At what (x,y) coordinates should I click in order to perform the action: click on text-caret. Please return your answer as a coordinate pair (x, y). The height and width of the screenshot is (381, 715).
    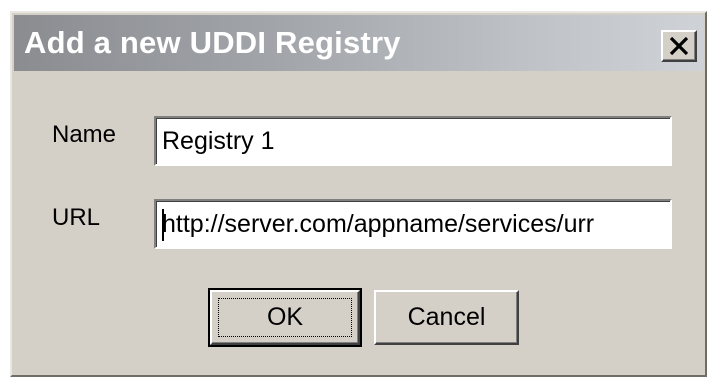
    Looking at the image, I should click on (163, 225).